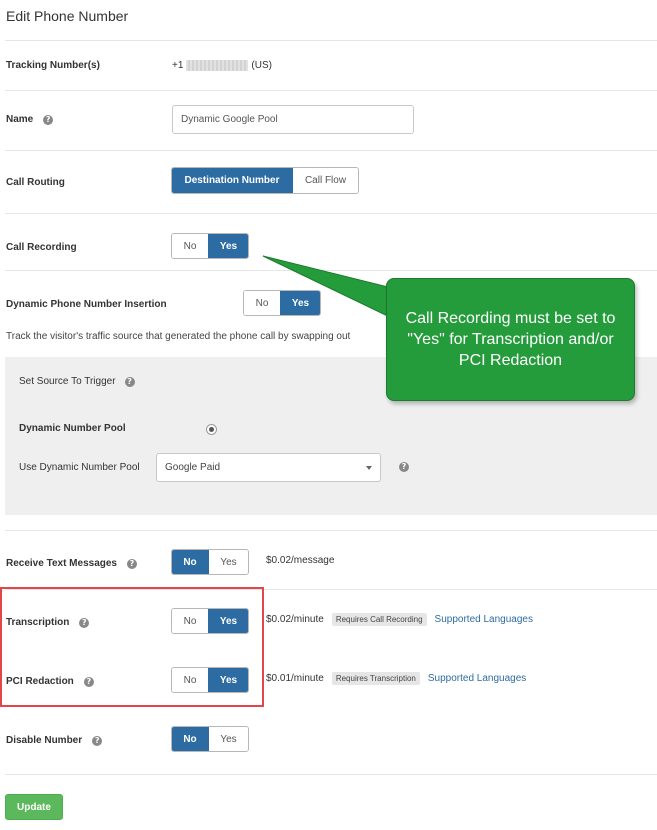 The height and width of the screenshot is (830, 657). I want to click on callout-pointer, so click(331, 289).